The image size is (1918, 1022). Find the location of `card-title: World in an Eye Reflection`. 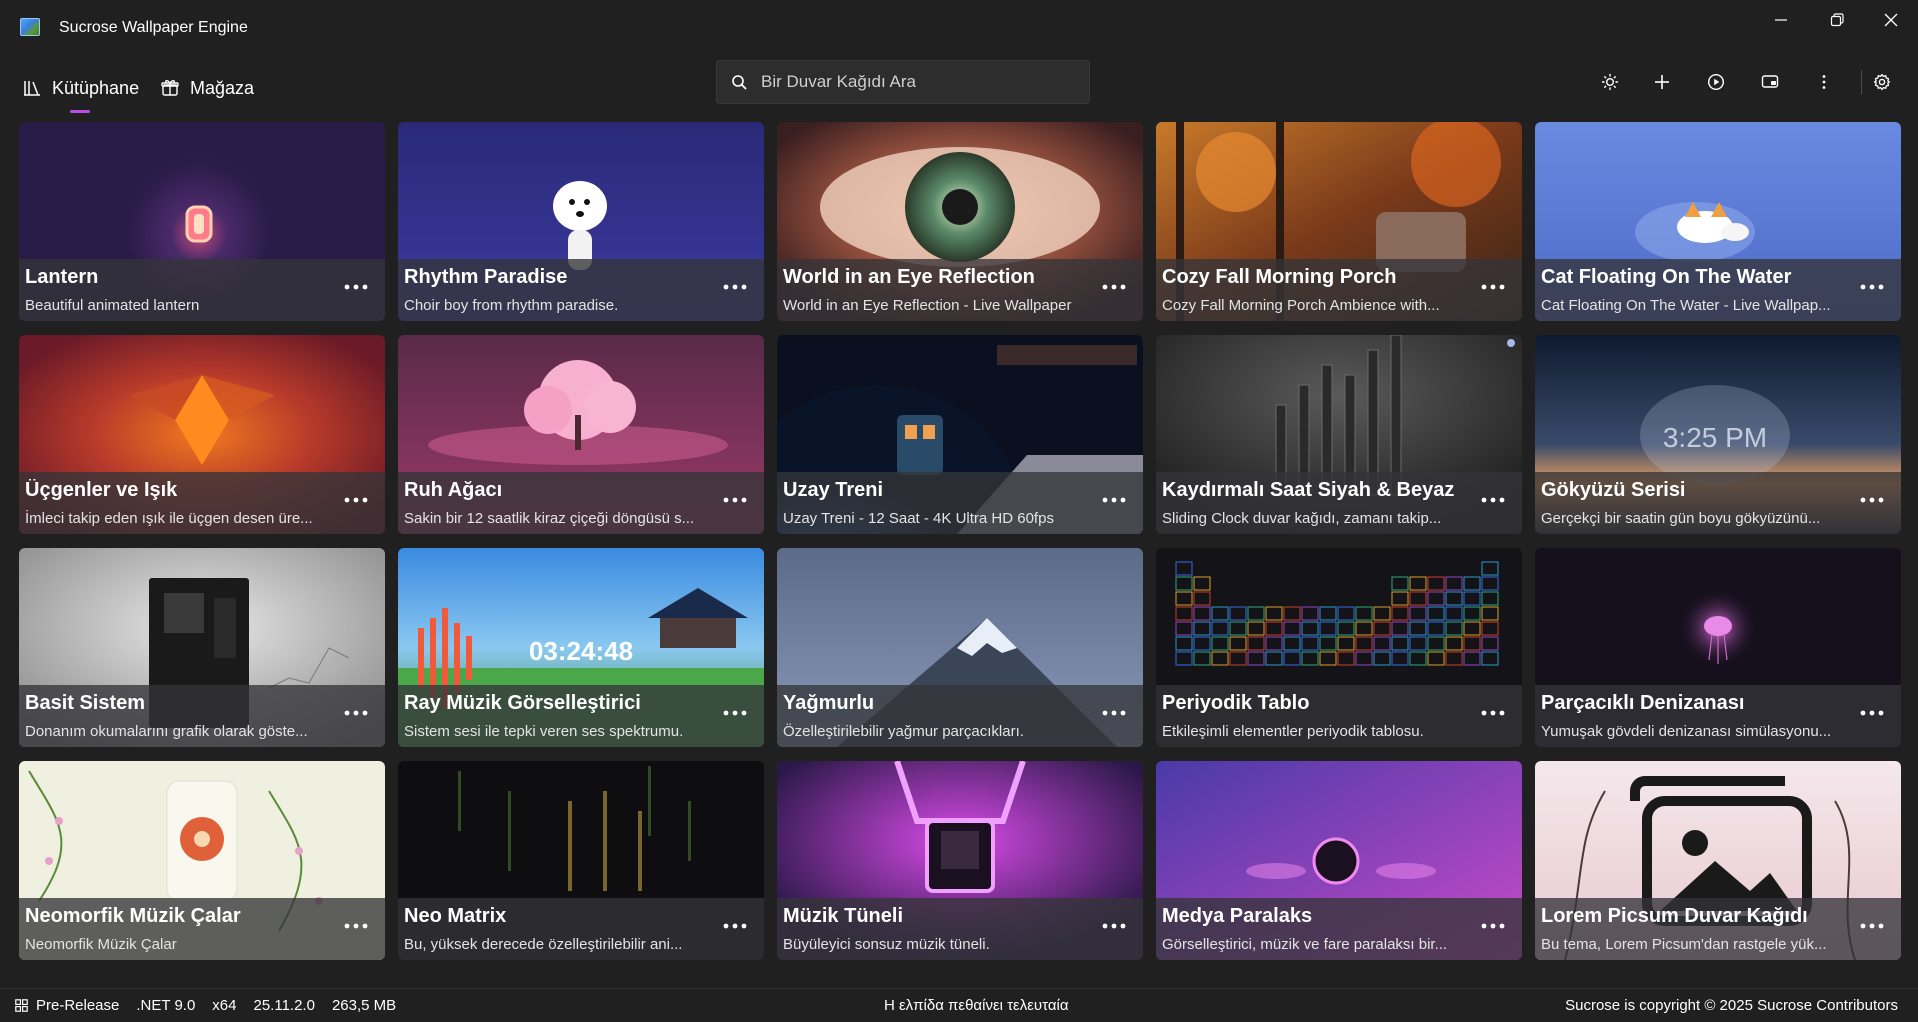

card-title: World in an Eye Reflection is located at coordinates (909, 277).